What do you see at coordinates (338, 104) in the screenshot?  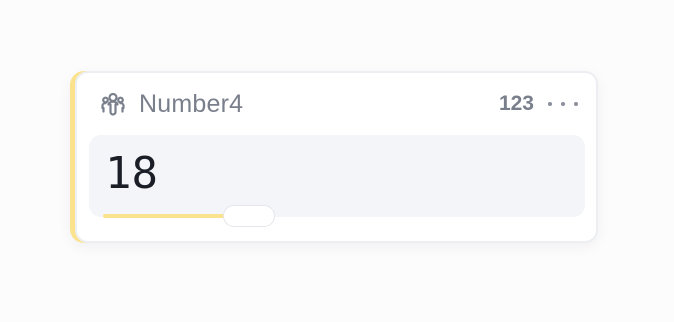 I see `card-header: Number4 123` at bounding box center [338, 104].